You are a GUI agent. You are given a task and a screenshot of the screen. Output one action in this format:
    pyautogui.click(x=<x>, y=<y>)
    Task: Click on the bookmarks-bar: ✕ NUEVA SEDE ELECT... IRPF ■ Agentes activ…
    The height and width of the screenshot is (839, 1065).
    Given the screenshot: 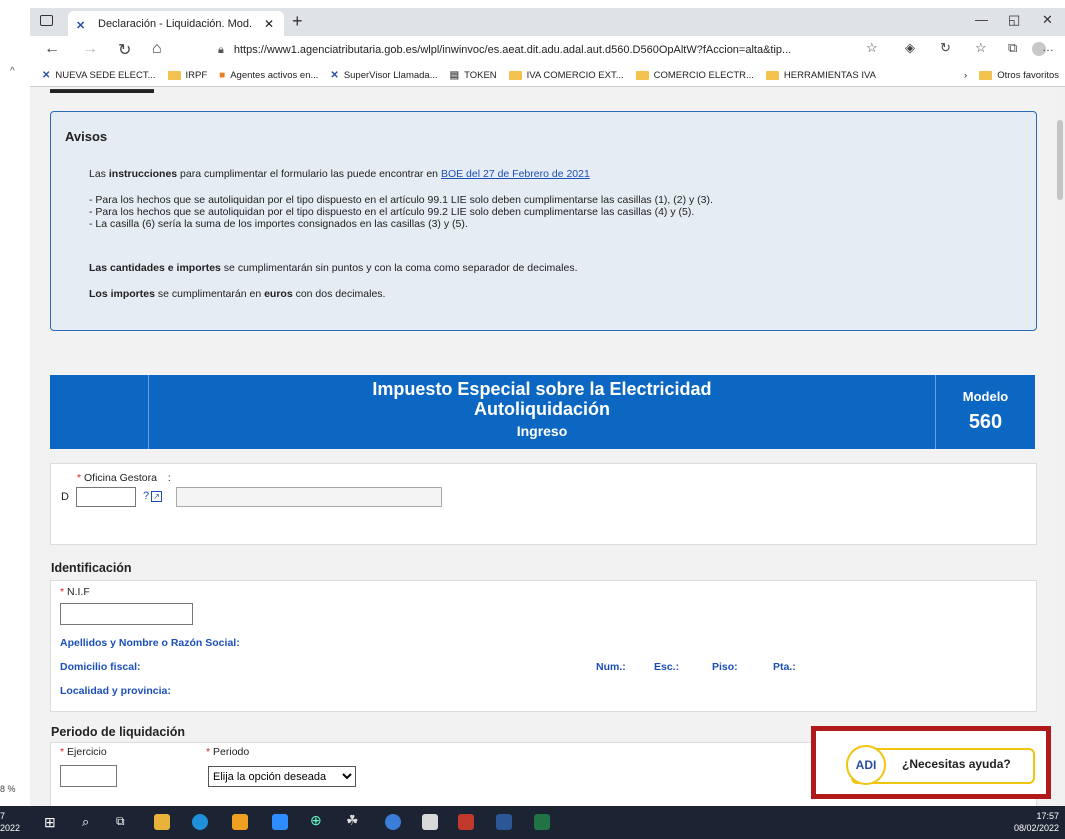 What is the action you would take?
    pyautogui.click(x=547, y=75)
    